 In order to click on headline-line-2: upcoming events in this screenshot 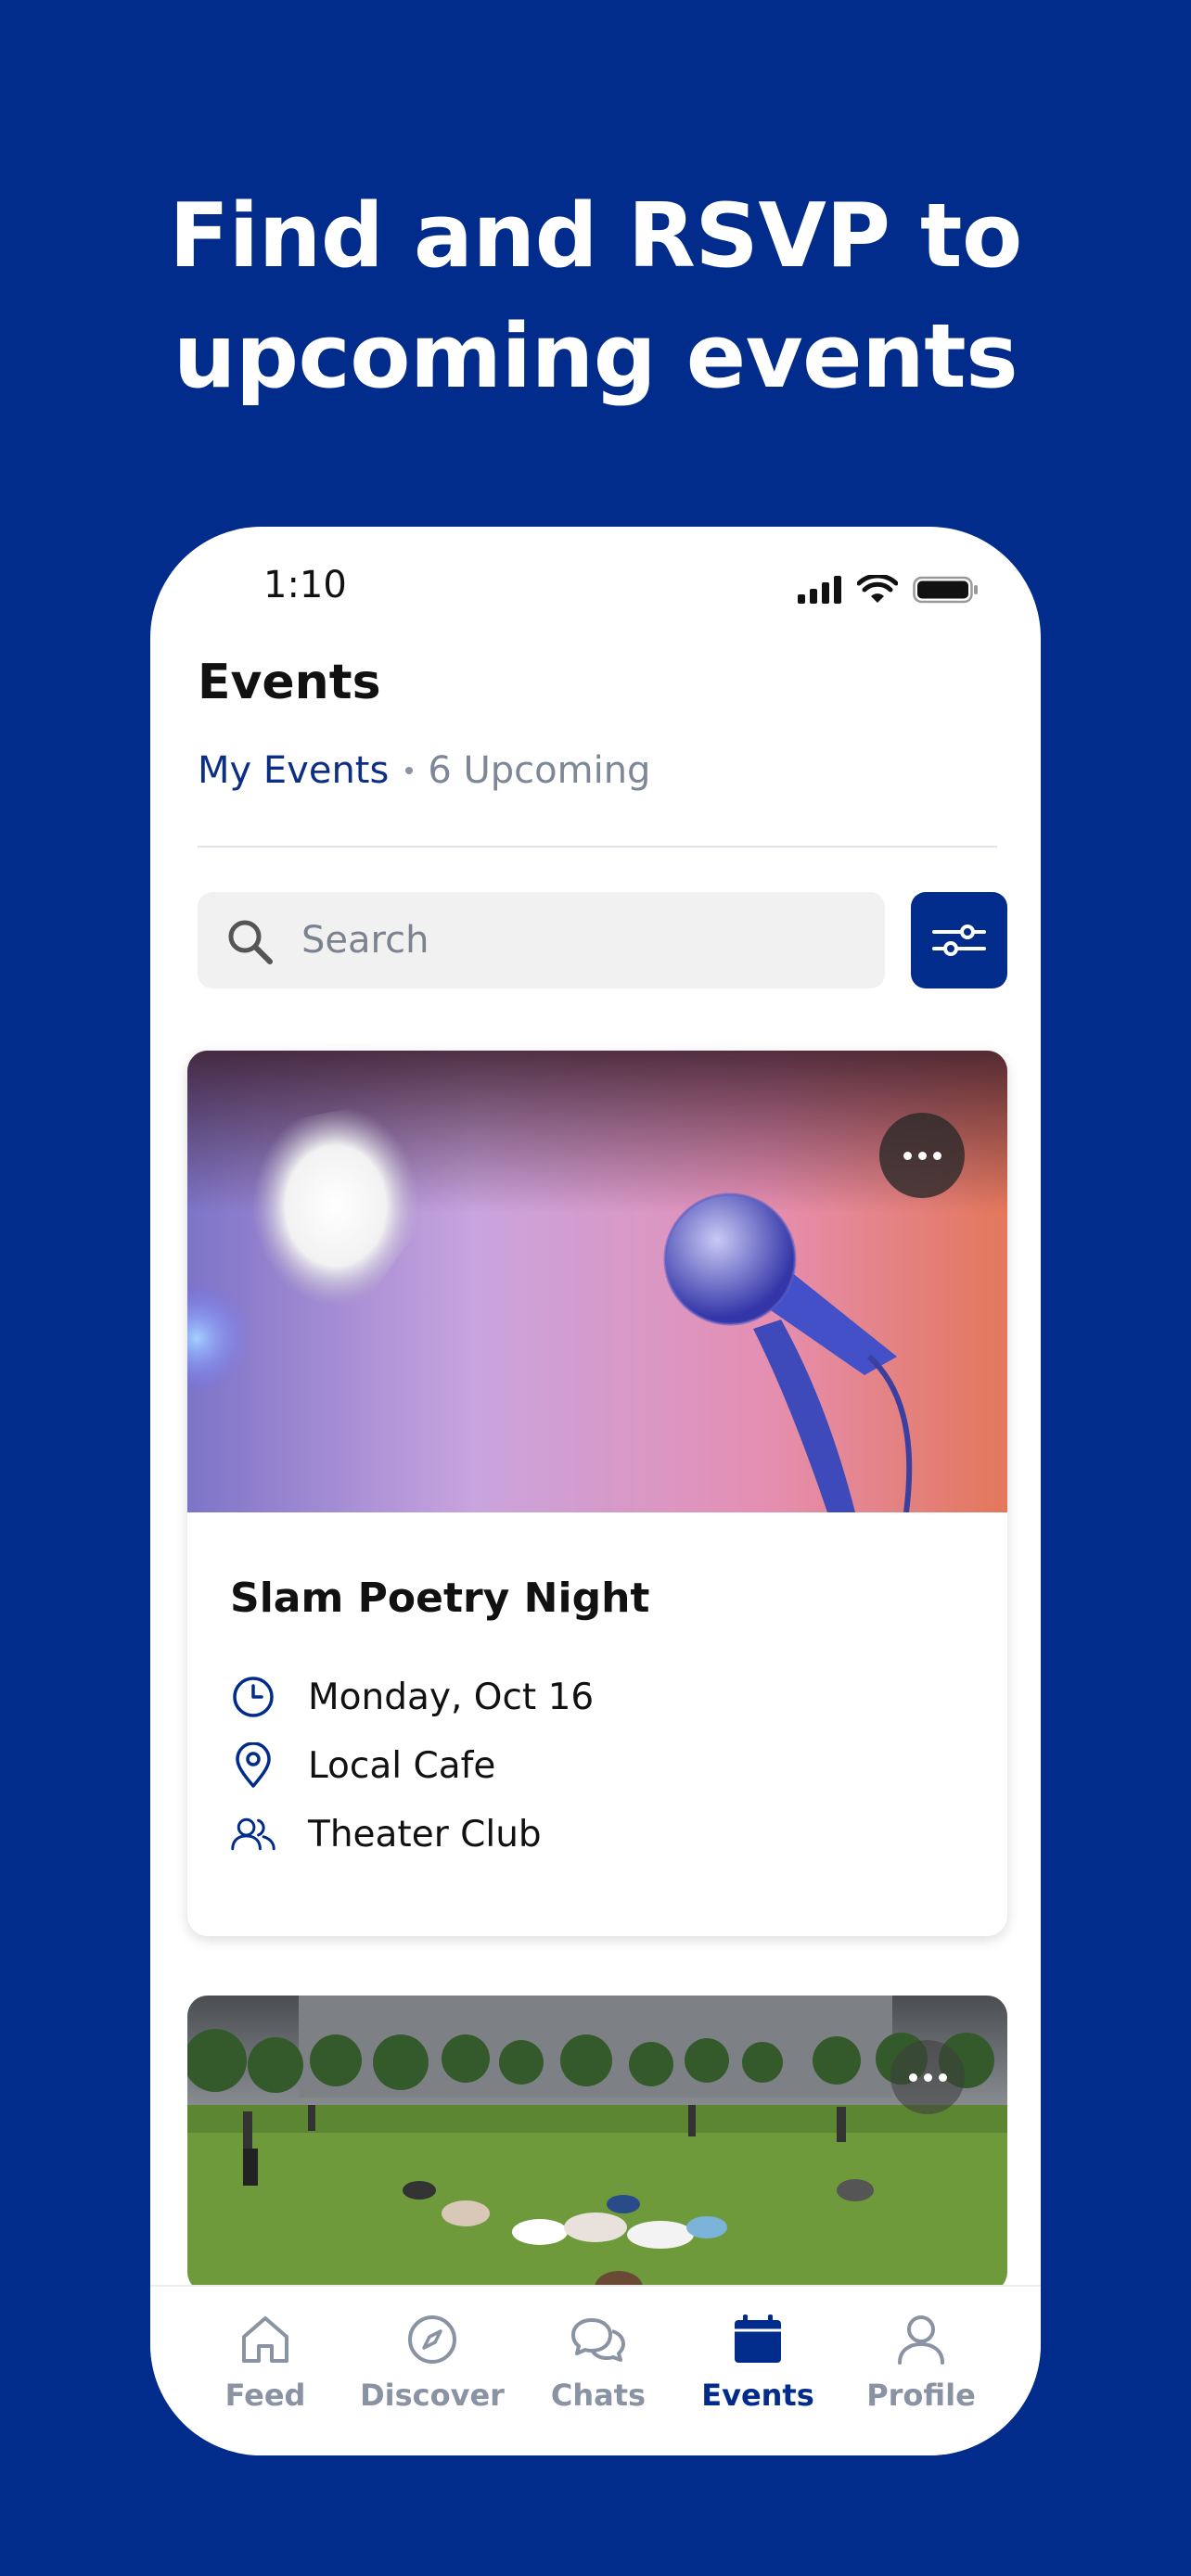, I will do `click(595, 357)`.